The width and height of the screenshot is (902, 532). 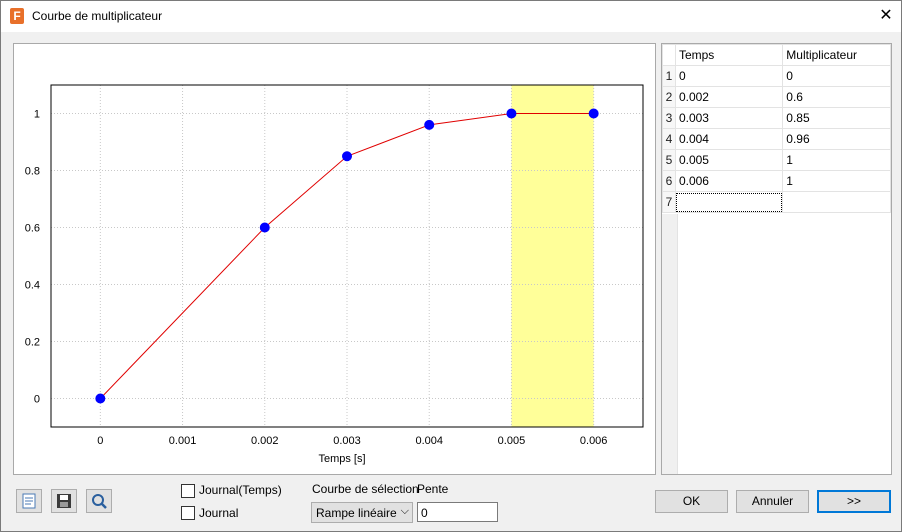 I want to click on table-row: 100, so click(x=776, y=76).